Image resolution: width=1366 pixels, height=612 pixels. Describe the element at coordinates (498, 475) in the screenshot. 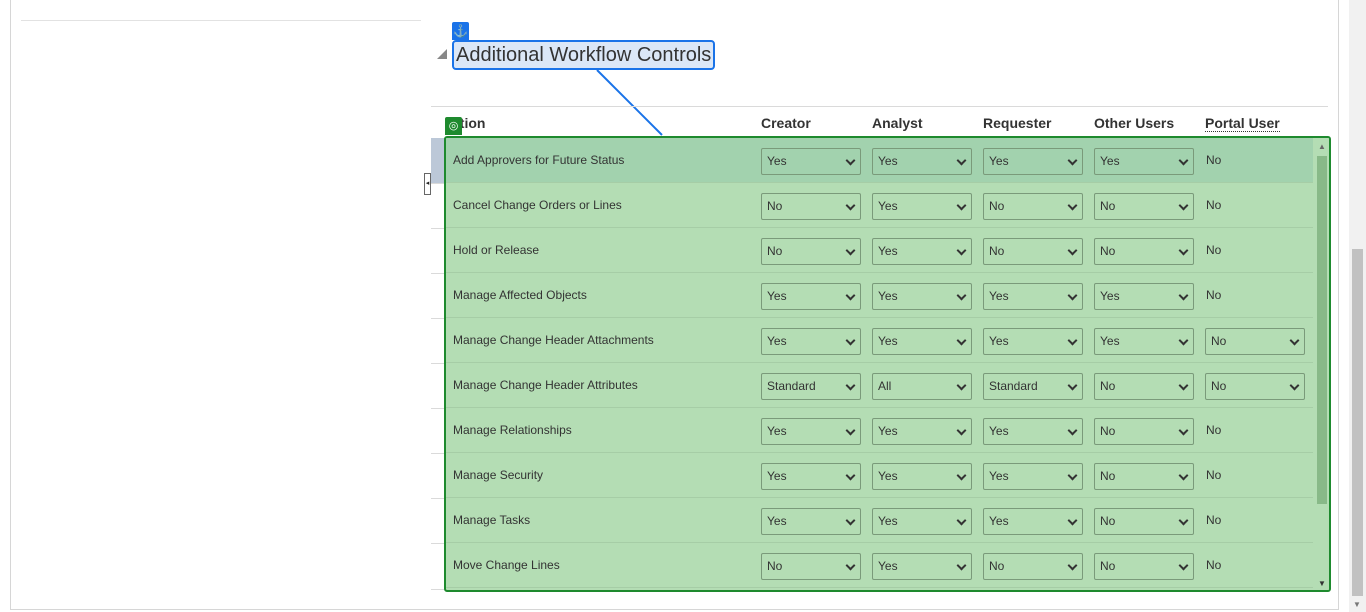

I see `action-label: Manage Security` at that location.